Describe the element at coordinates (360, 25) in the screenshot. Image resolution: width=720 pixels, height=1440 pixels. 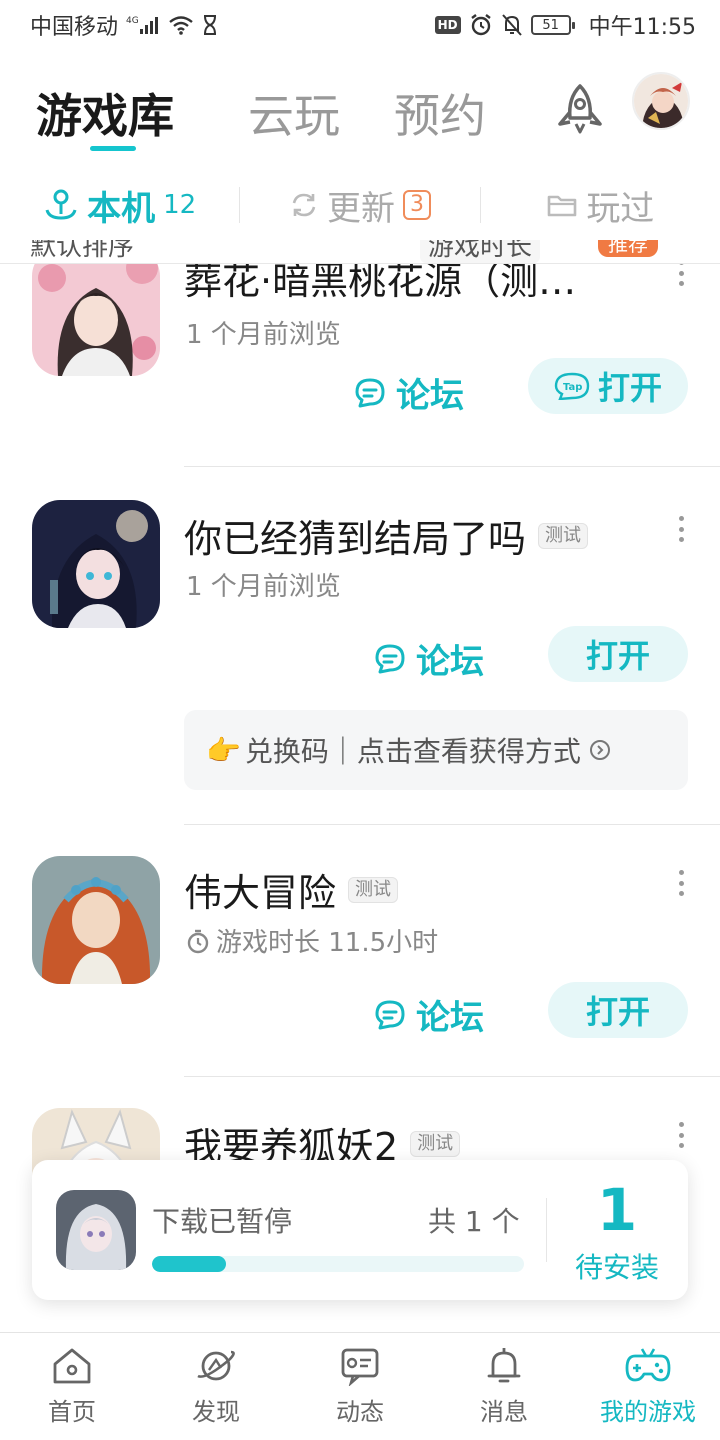
I see `status-bar: 中国移动 4G HD 51 中午11:55` at that location.